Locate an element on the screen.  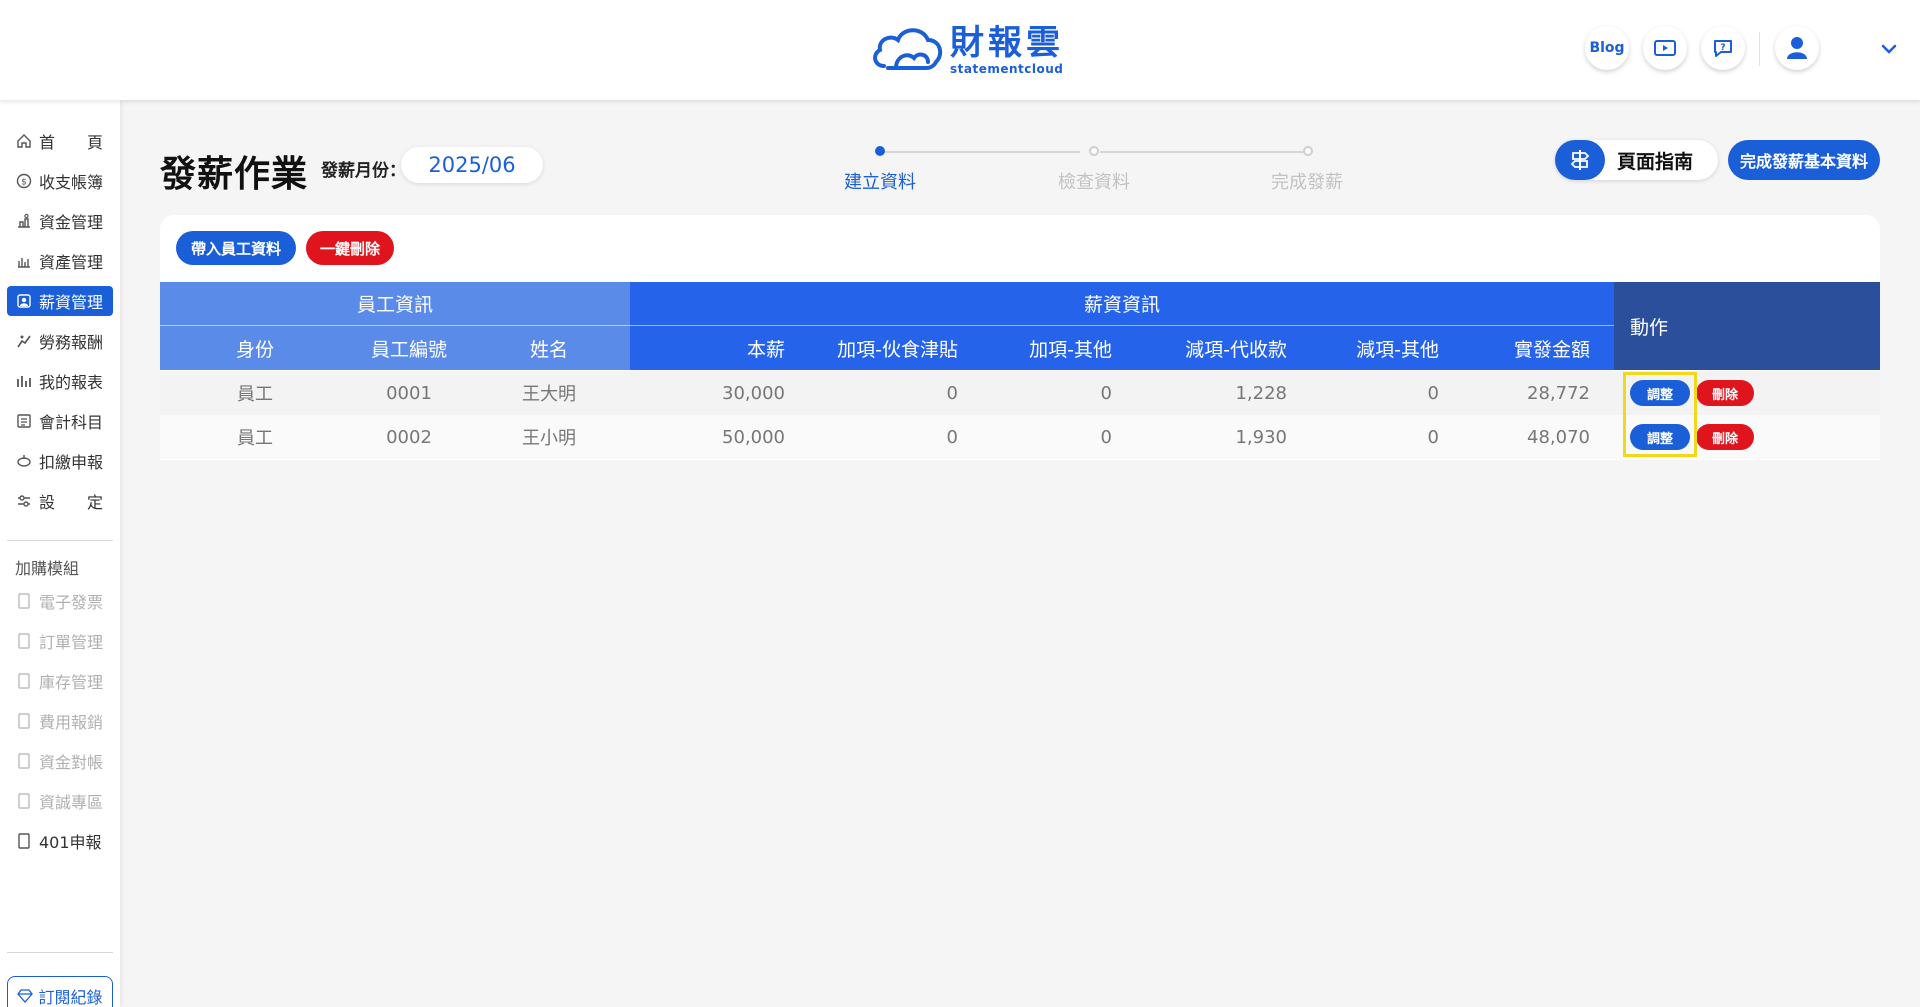
sidebar-item-label: 費用報銷 is located at coordinates (71, 722).